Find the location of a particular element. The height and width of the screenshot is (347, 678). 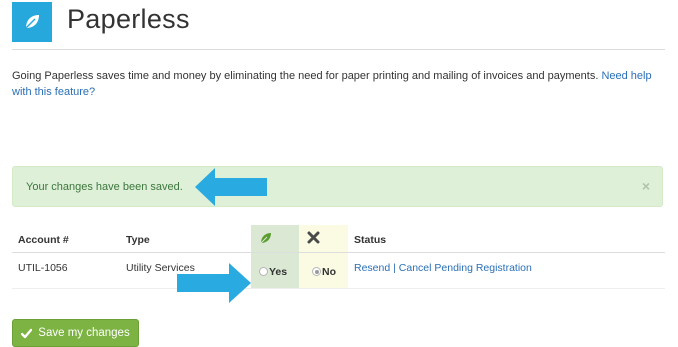

header-account: Account # is located at coordinates (43, 240).